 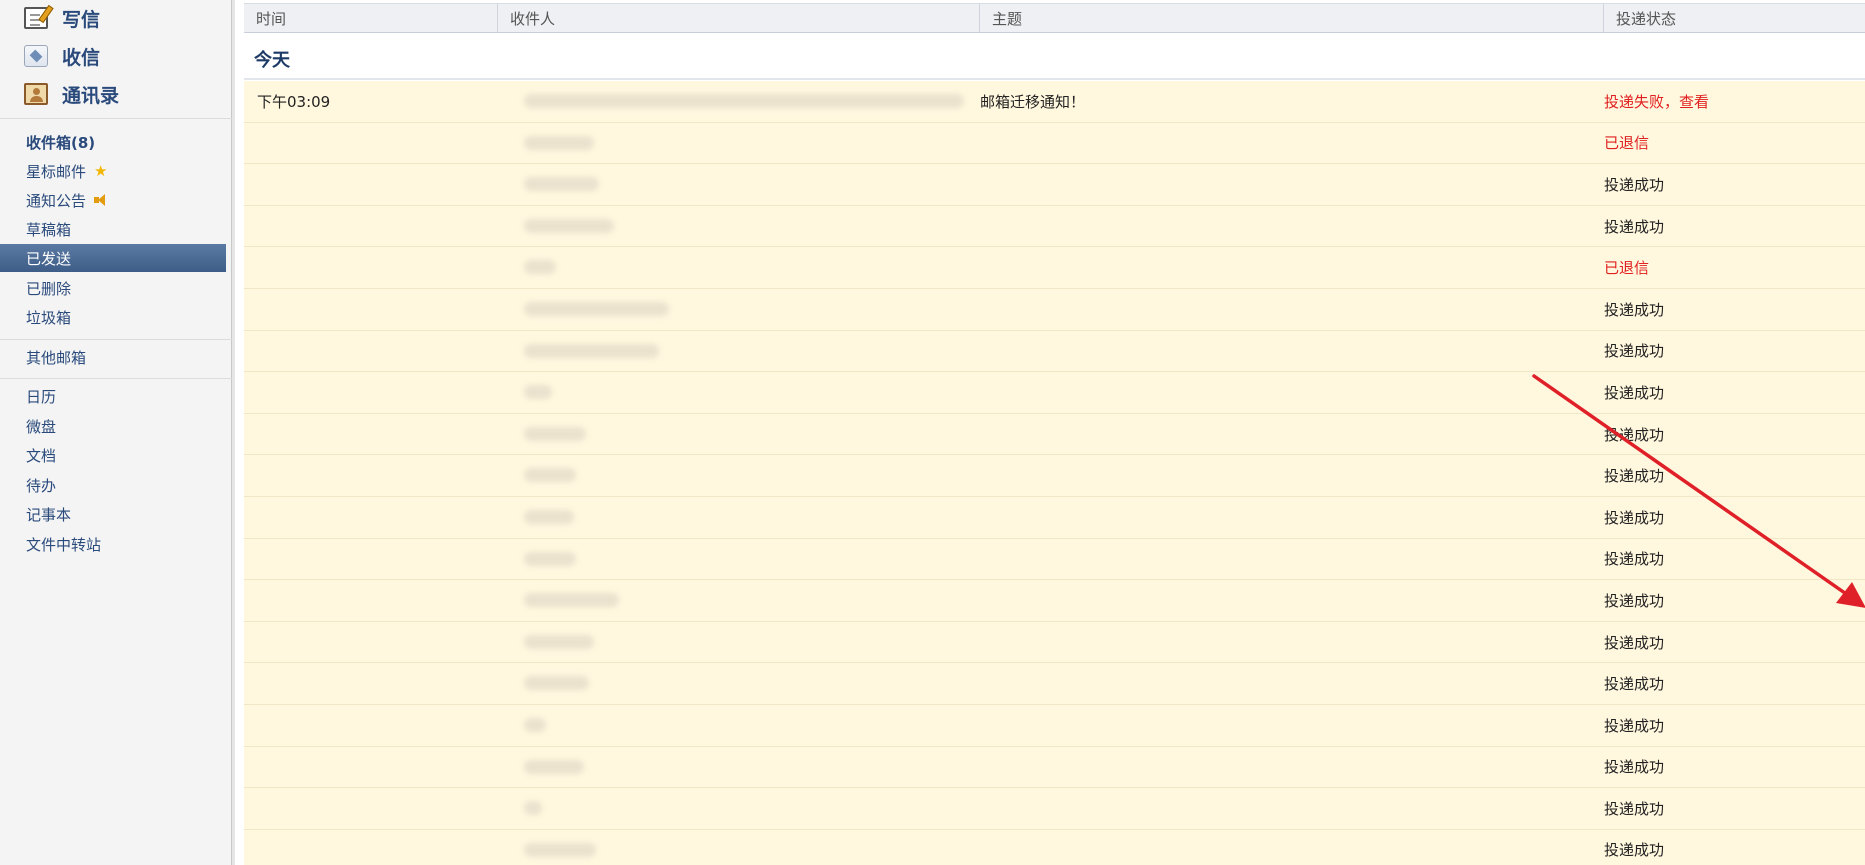 I want to click on sidebar-item-drive: 微盘, so click(x=113, y=426).